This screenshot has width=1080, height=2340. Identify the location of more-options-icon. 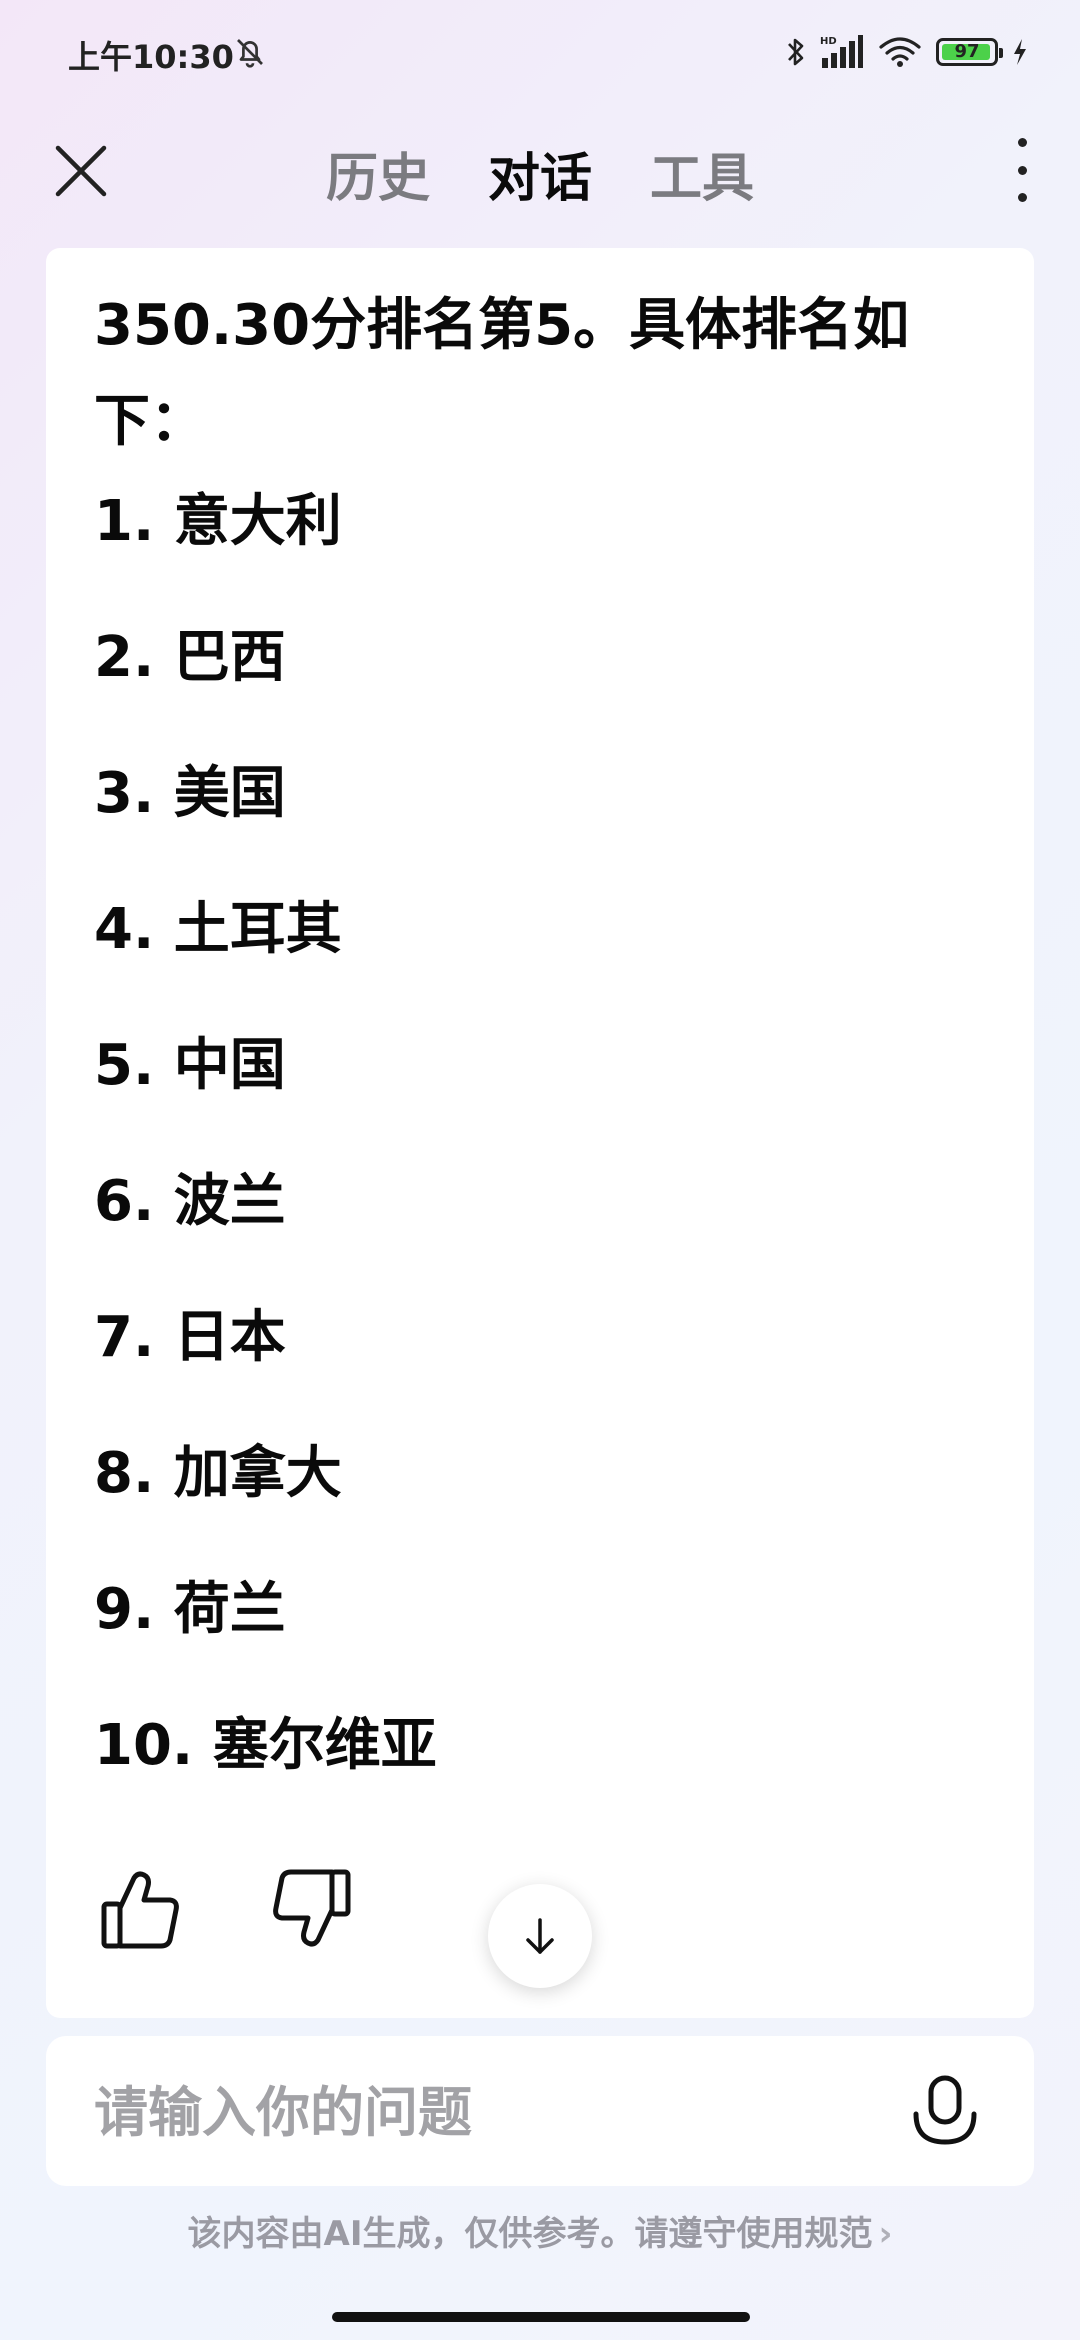
(1022, 170).